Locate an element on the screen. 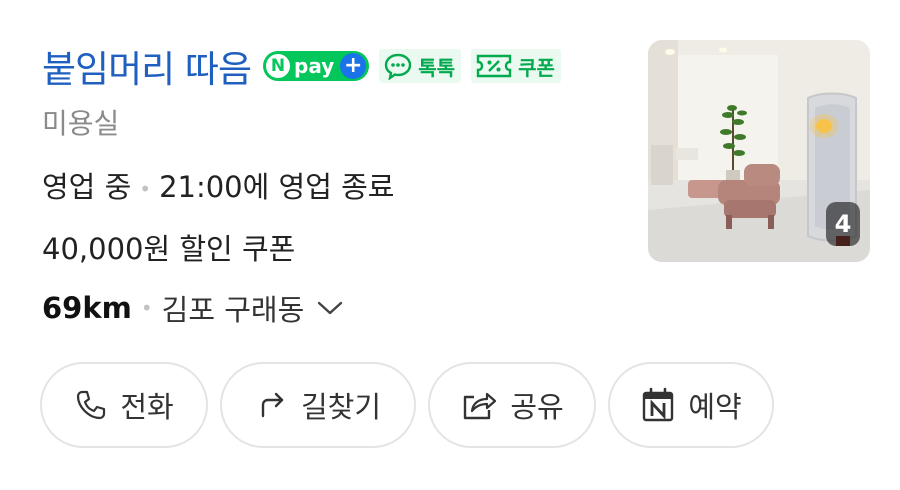 Image resolution: width=900 pixels, height=490 pixels. place-category: 미용실 is located at coordinates (81, 123).